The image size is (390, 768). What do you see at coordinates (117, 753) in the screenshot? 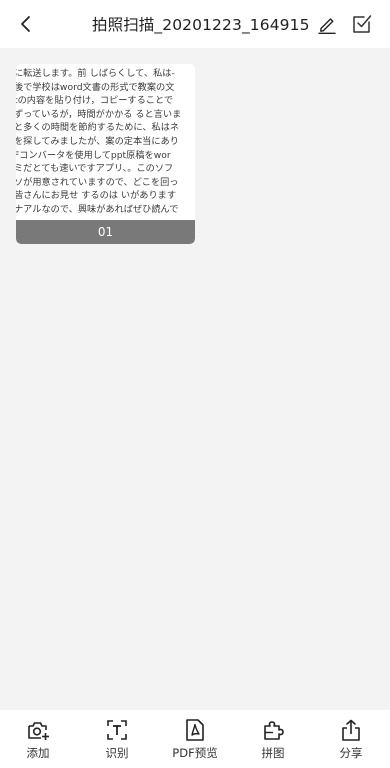
I see `ocr-label: 识别` at bounding box center [117, 753].